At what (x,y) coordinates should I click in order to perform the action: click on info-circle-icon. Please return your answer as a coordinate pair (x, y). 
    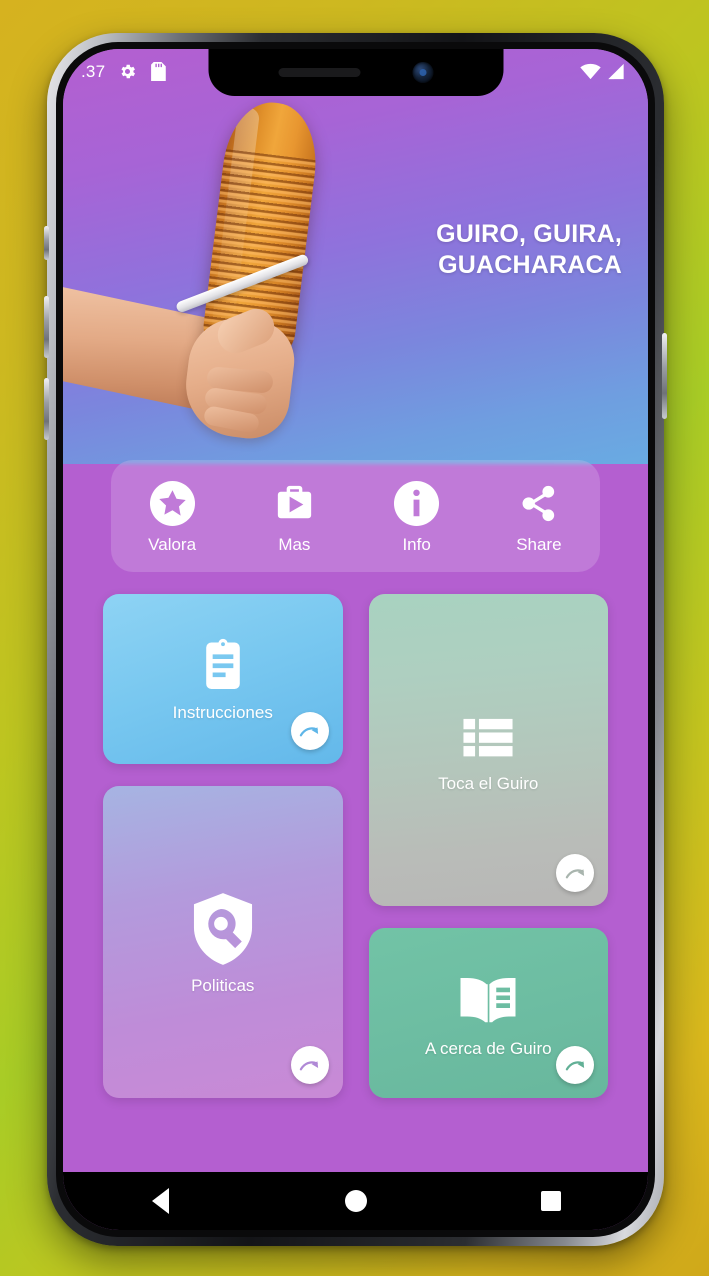
    Looking at the image, I should click on (417, 503).